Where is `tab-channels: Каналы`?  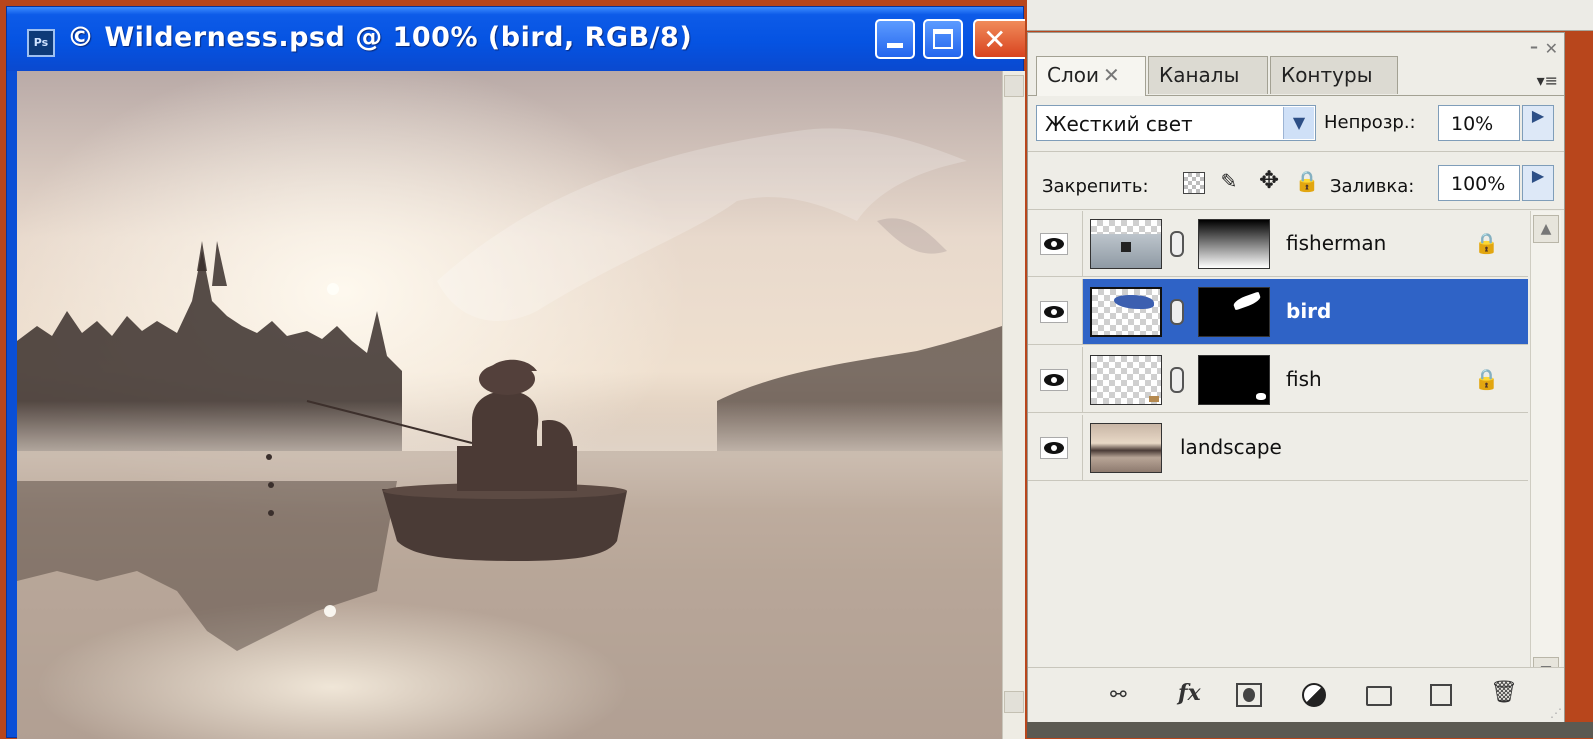 tab-channels: Каналы is located at coordinates (1208, 75).